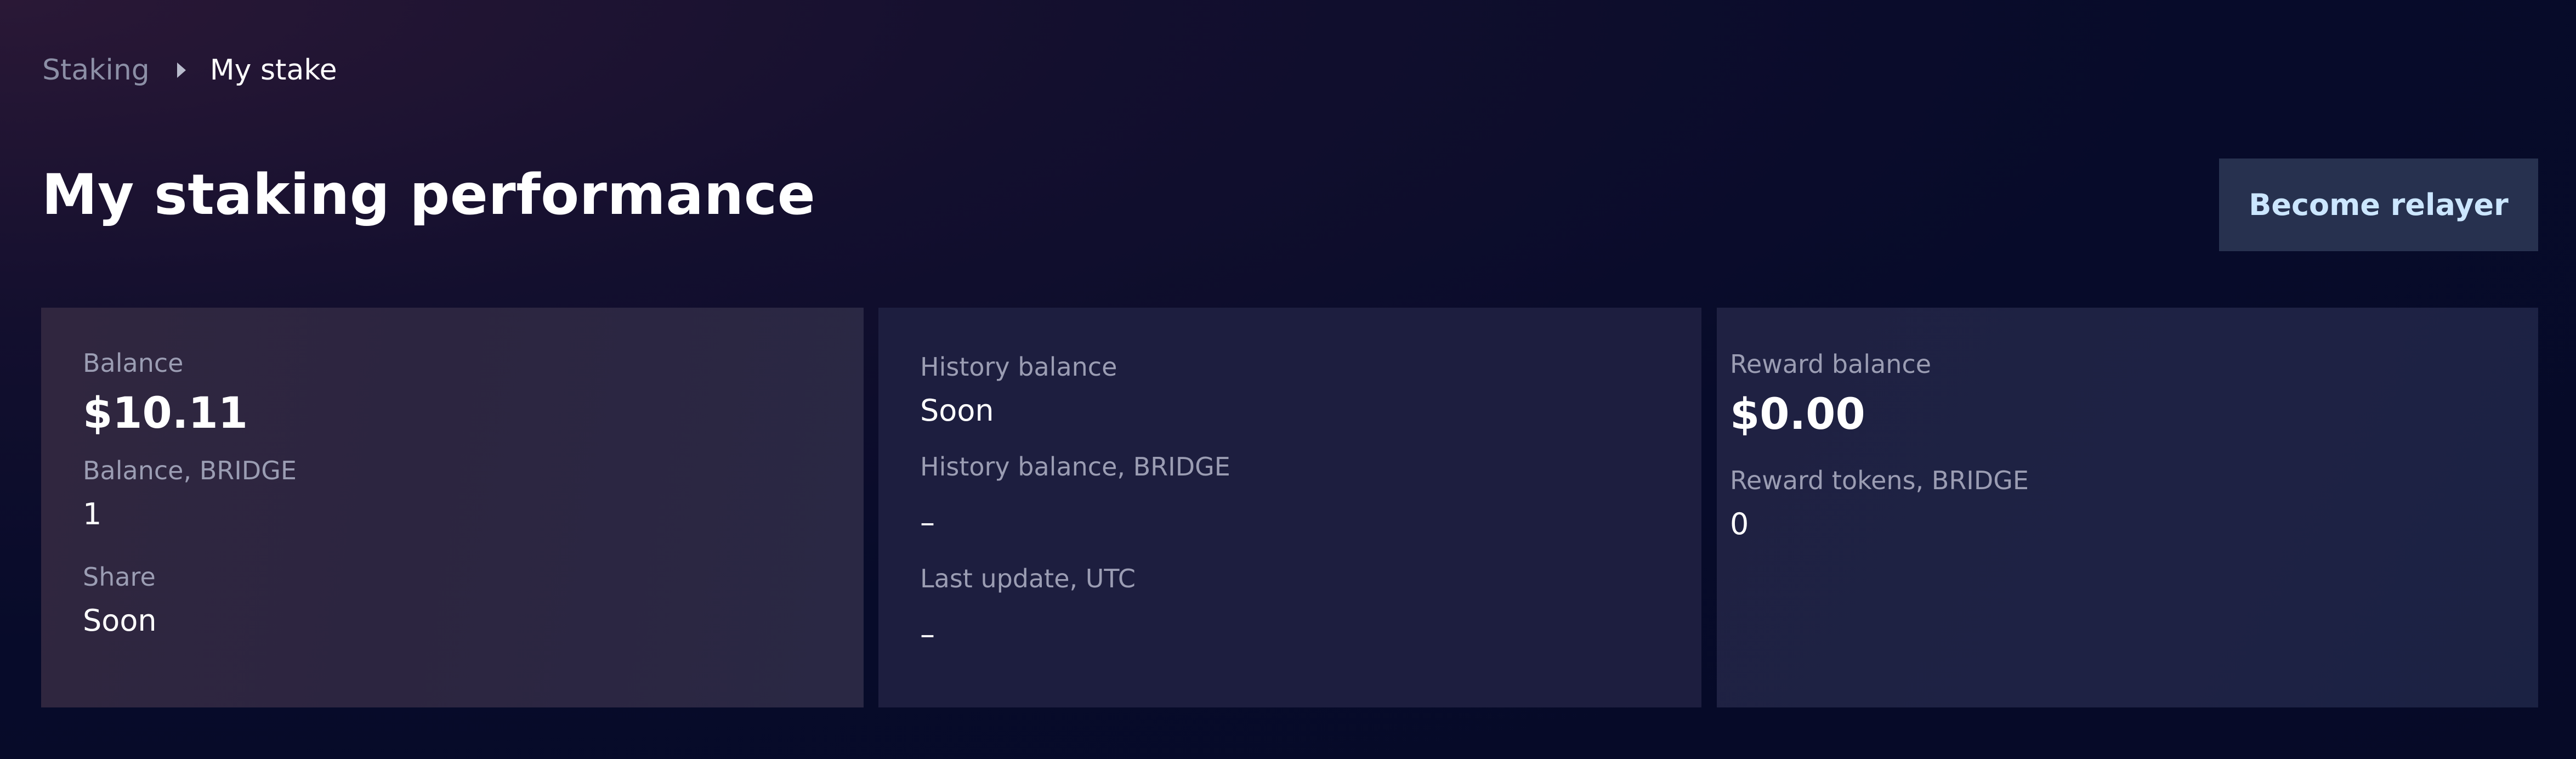 This screenshot has width=2576, height=759. What do you see at coordinates (96, 70) in the screenshot?
I see `breadcrumb-link-staking: Staking` at bounding box center [96, 70].